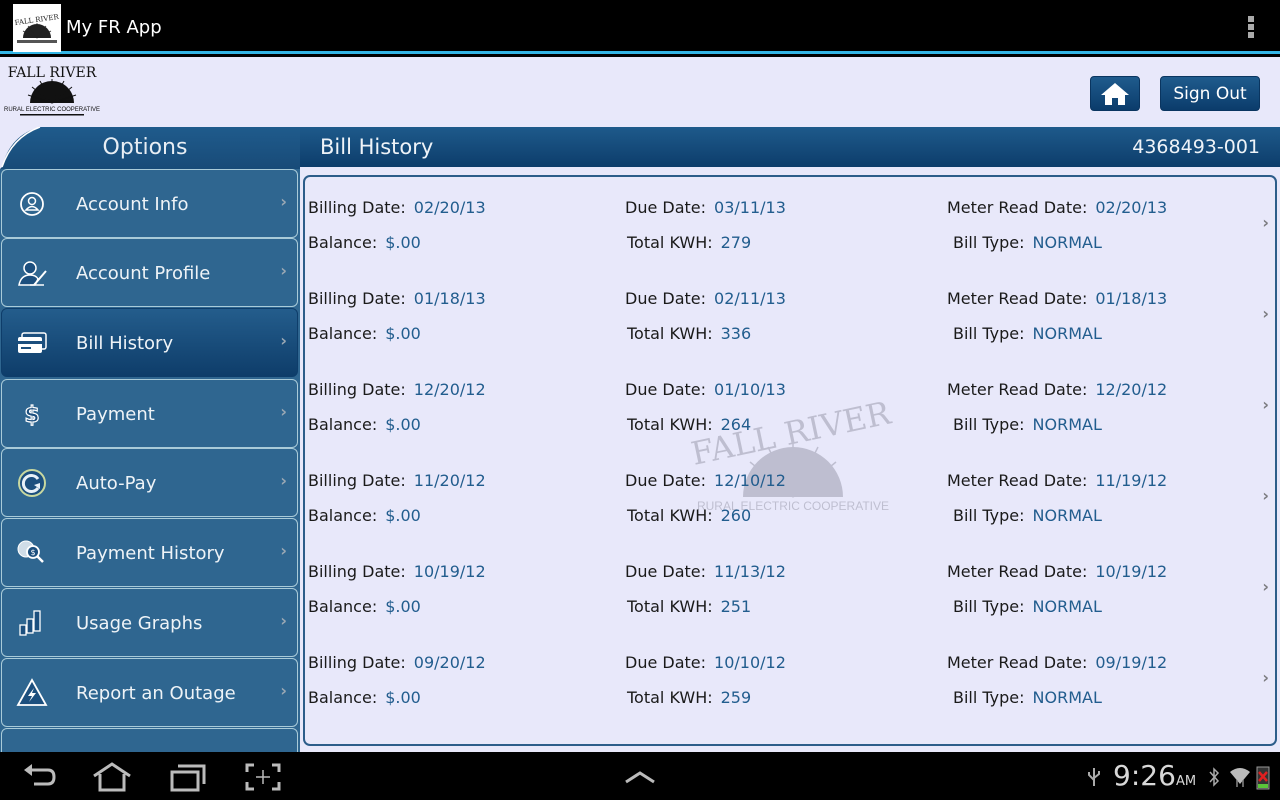  I want to click on sidebar-item-payment-history: $ Payment History ›, so click(149, 552).